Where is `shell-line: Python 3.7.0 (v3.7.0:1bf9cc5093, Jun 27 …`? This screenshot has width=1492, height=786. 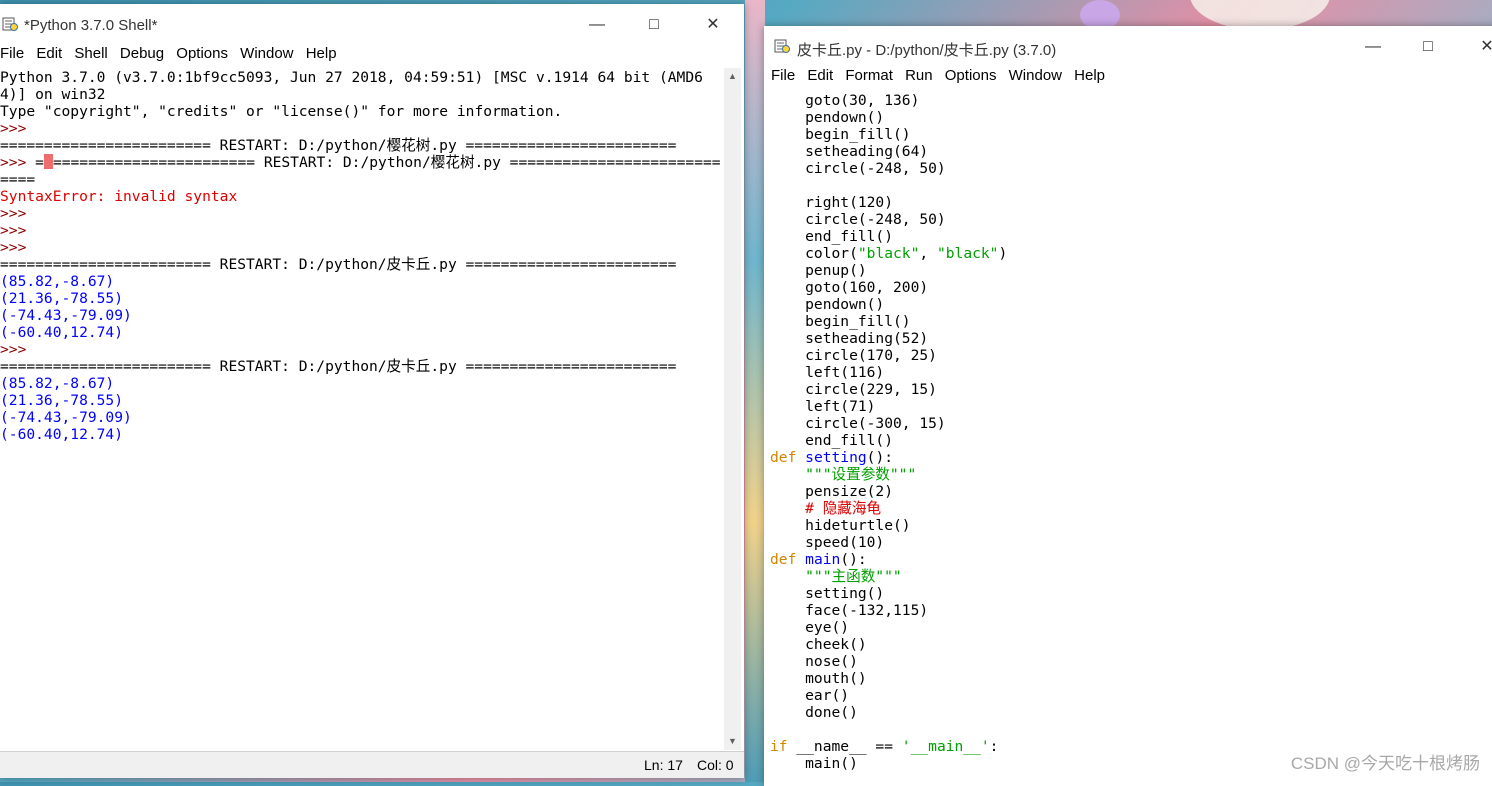
shell-line: Python 3.7.0 (v3.7.0:1bf9cc5093, Jun 27 … is located at coordinates (361, 77).